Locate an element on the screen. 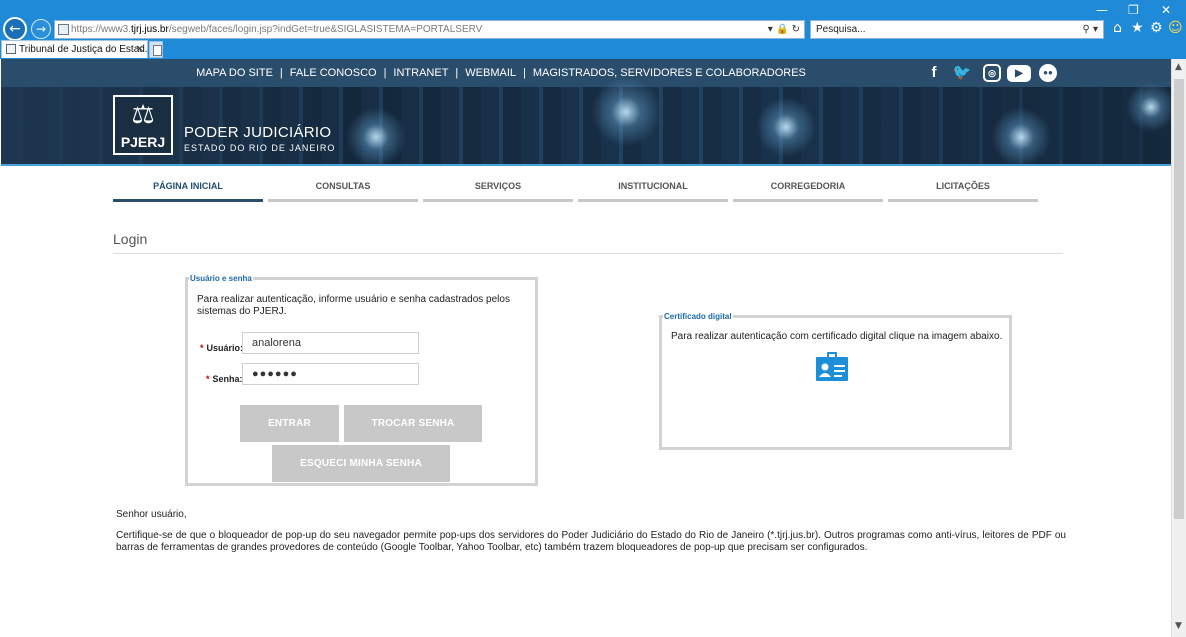 The height and width of the screenshot is (637, 1186). nav-institucional: INSTITUCIONAL is located at coordinates (653, 190).